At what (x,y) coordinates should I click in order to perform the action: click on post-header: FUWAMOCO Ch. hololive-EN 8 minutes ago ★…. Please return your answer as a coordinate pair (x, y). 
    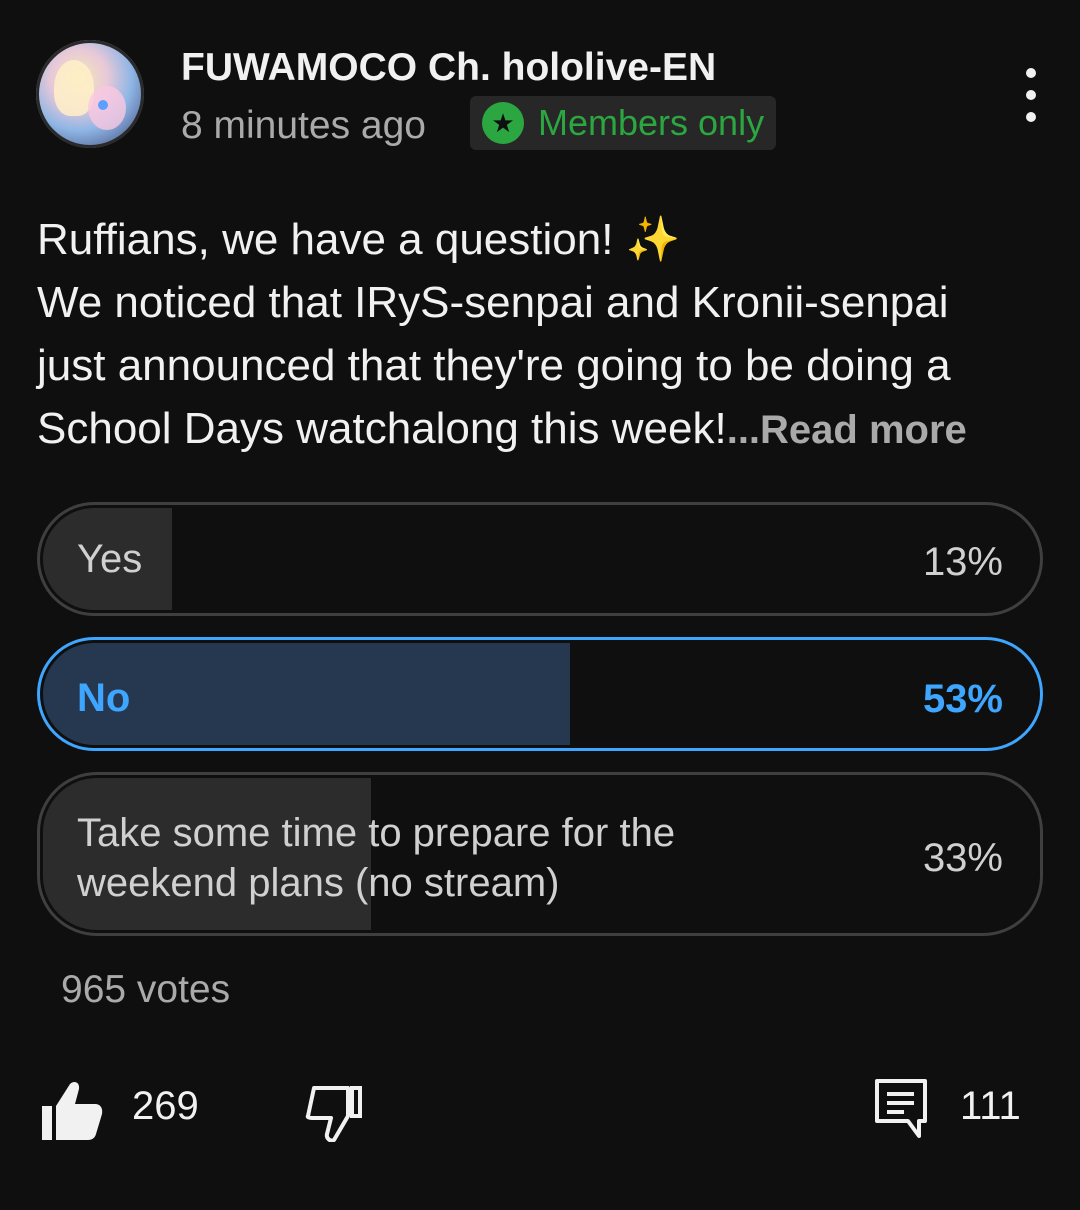
    Looking at the image, I should click on (541, 100).